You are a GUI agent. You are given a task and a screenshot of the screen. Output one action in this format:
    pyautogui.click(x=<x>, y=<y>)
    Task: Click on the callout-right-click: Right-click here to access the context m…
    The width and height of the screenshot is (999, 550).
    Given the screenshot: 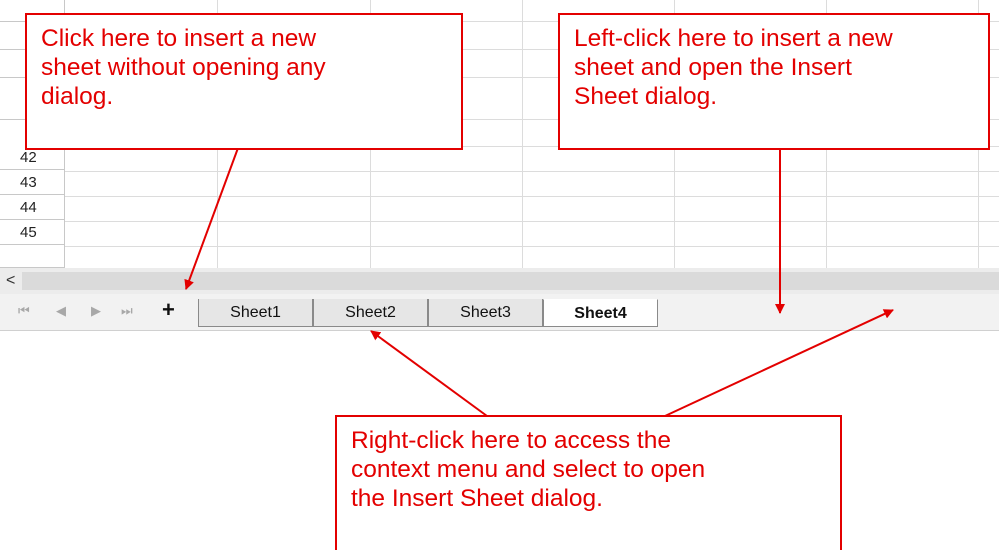 What is the action you would take?
    pyautogui.click(x=588, y=482)
    